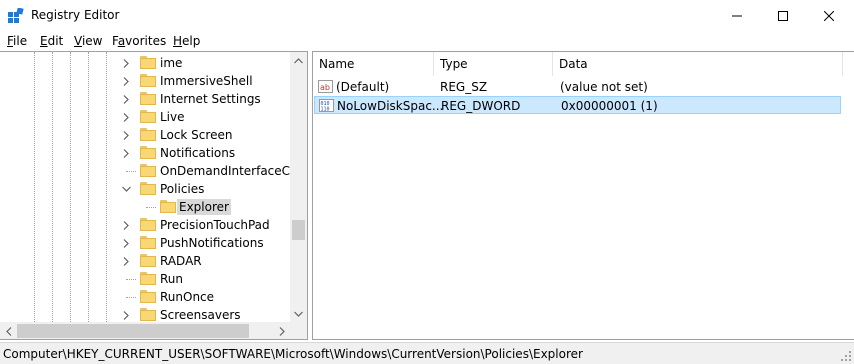  I want to click on tree-node: Explorer, so click(145, 207).